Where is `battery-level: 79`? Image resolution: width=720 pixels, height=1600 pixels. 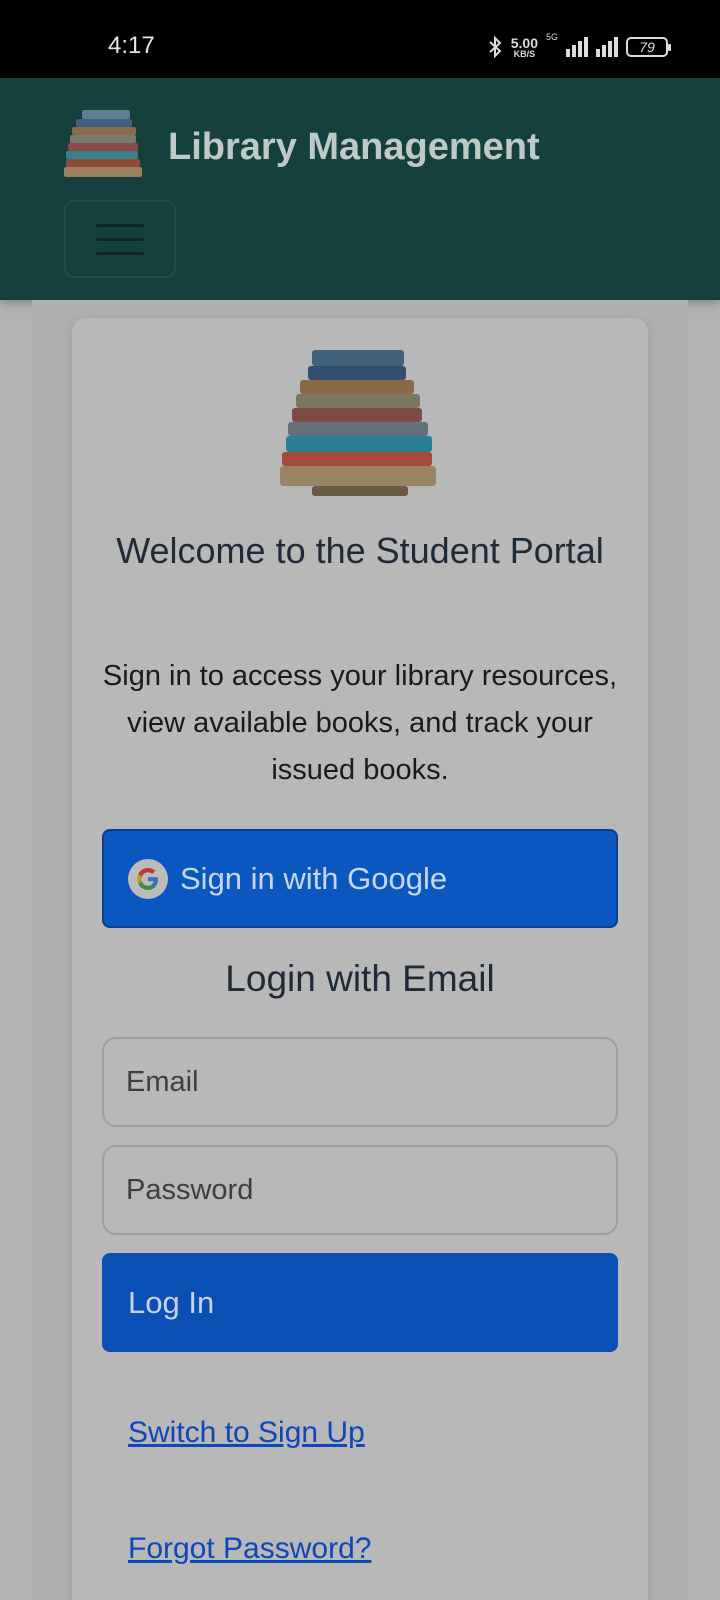
battery-level: 79 is located at coordinates (647, 47).